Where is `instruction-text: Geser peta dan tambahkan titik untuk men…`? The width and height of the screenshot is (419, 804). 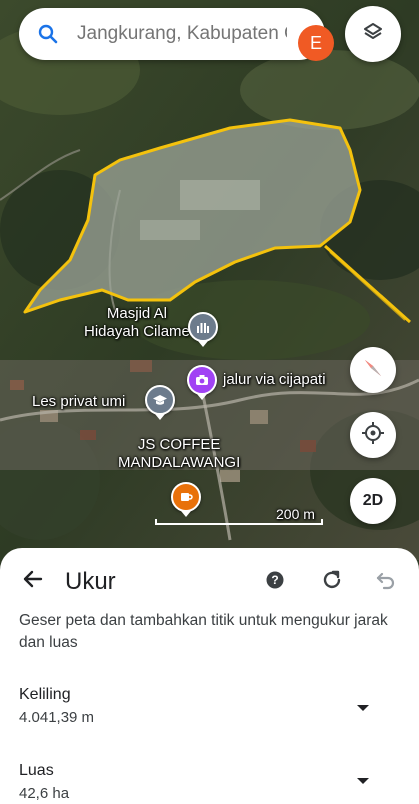
instruction-text: Geser peta dan tambahkan titik untuk men… is located at coordinates (203, 631).